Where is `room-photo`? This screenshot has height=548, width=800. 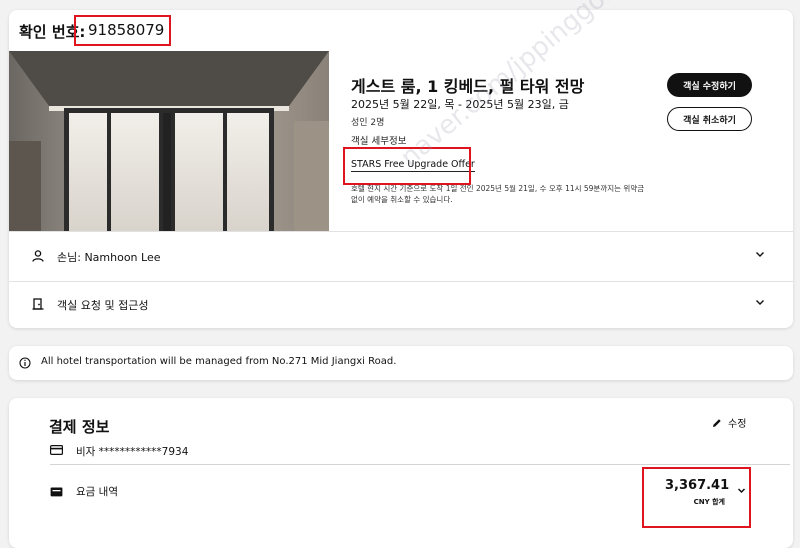 room-photo is located at coordinates (169, 141).